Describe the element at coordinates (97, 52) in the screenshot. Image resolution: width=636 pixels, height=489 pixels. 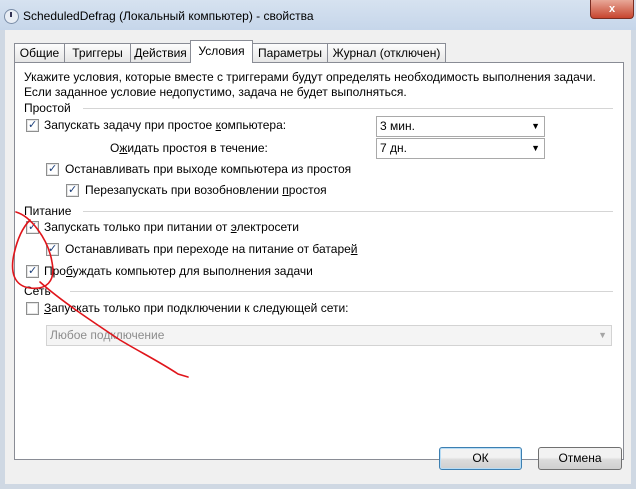
I see `tab-triggers: Триггеры` at that location.